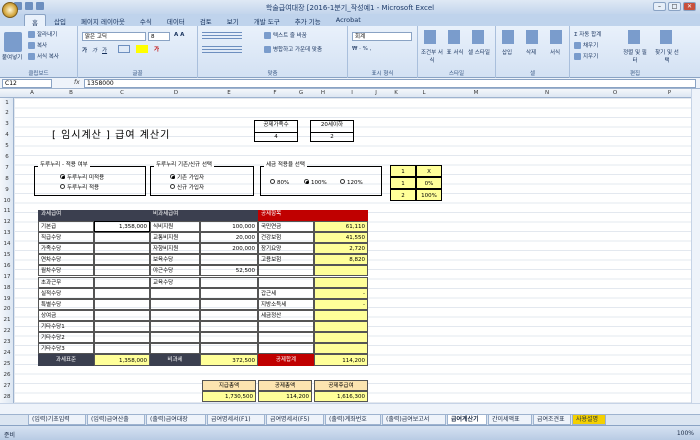 This screenshot has width=700, height=440. I want to click on row-header: 14, so click(7, 244).